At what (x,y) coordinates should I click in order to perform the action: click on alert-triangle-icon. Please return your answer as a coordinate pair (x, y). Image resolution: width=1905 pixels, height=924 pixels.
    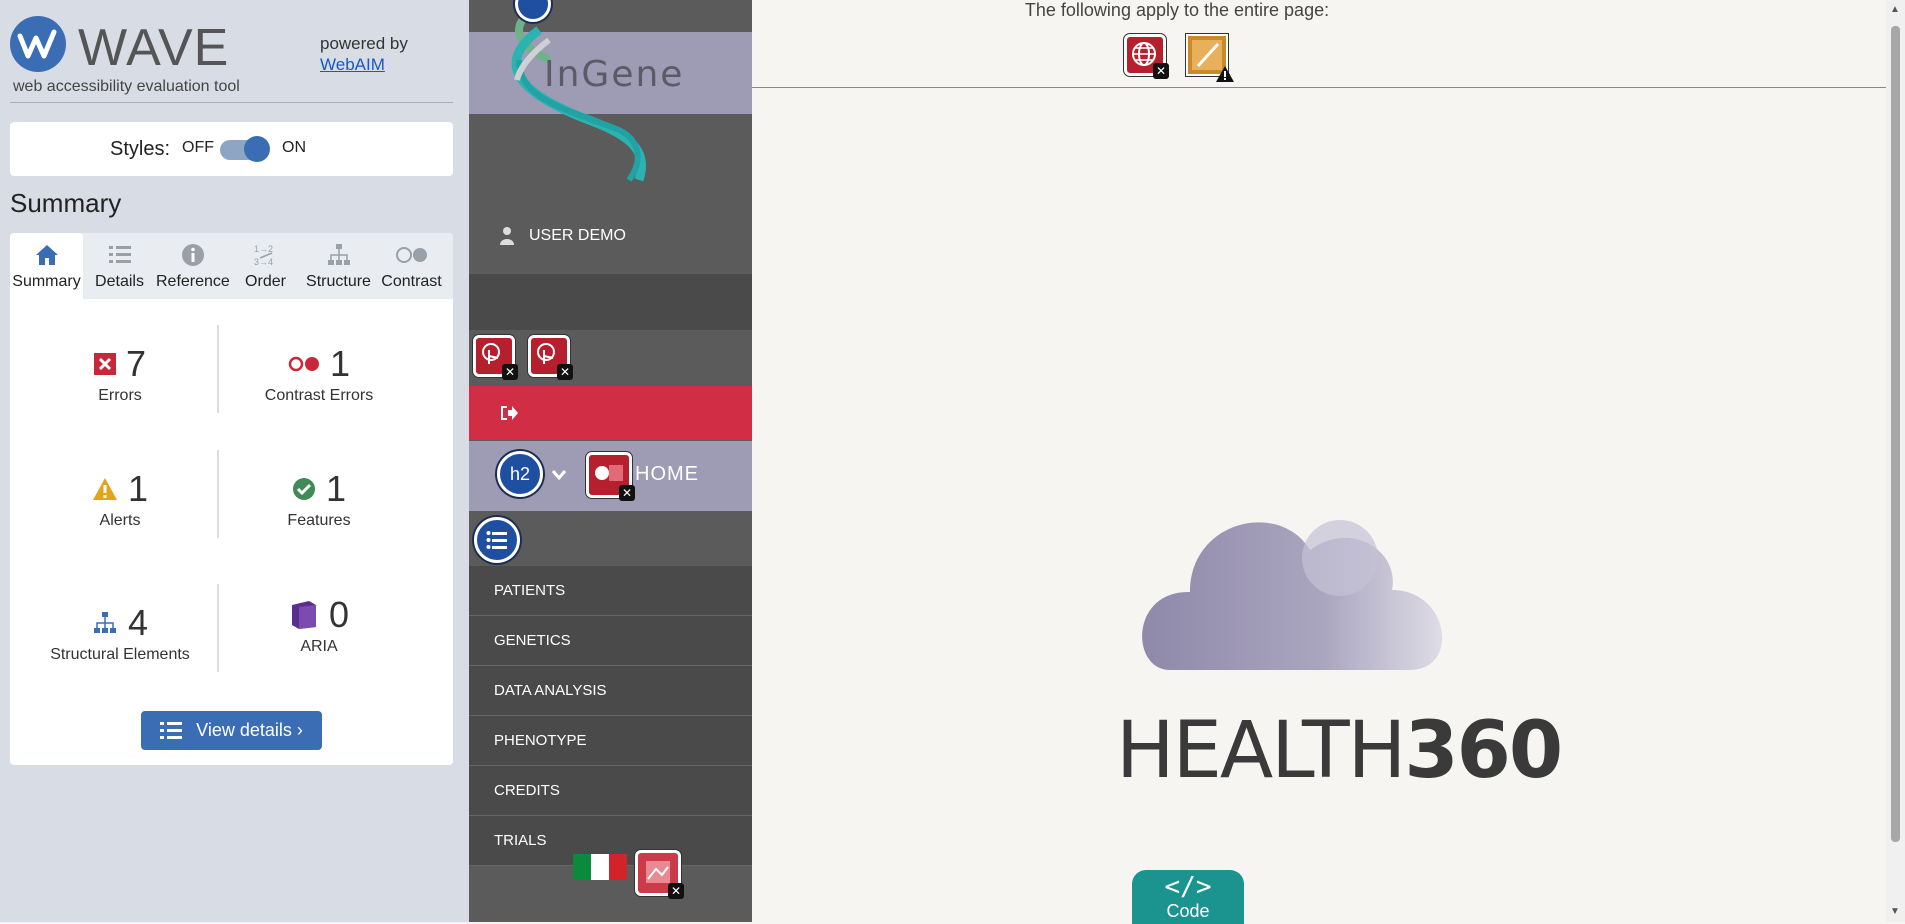
    Looking at the image, I should click on (1225, 74).